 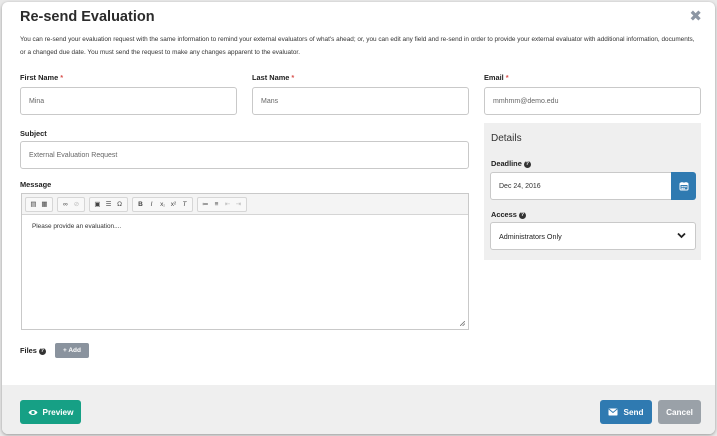 What do you see at coordinates (36, 184) in the screenshot?
I see `message-label: Message` at bounding box center [36, 184].